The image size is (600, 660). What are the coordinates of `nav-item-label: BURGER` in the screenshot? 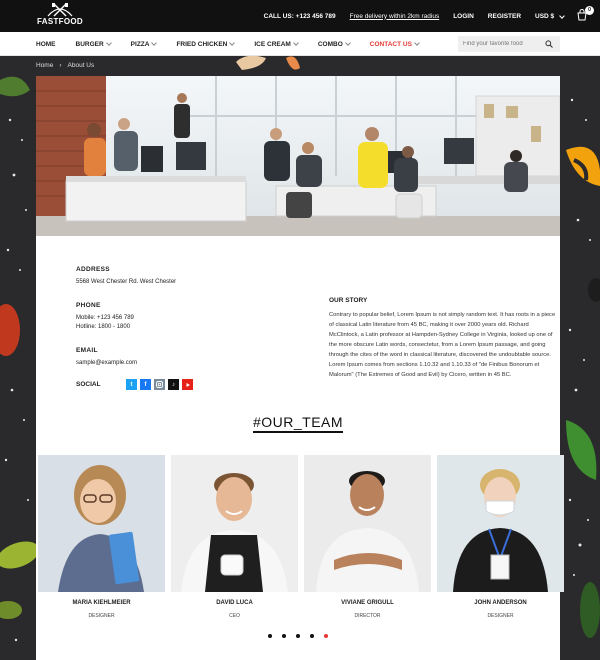 It's located at (89, 44).